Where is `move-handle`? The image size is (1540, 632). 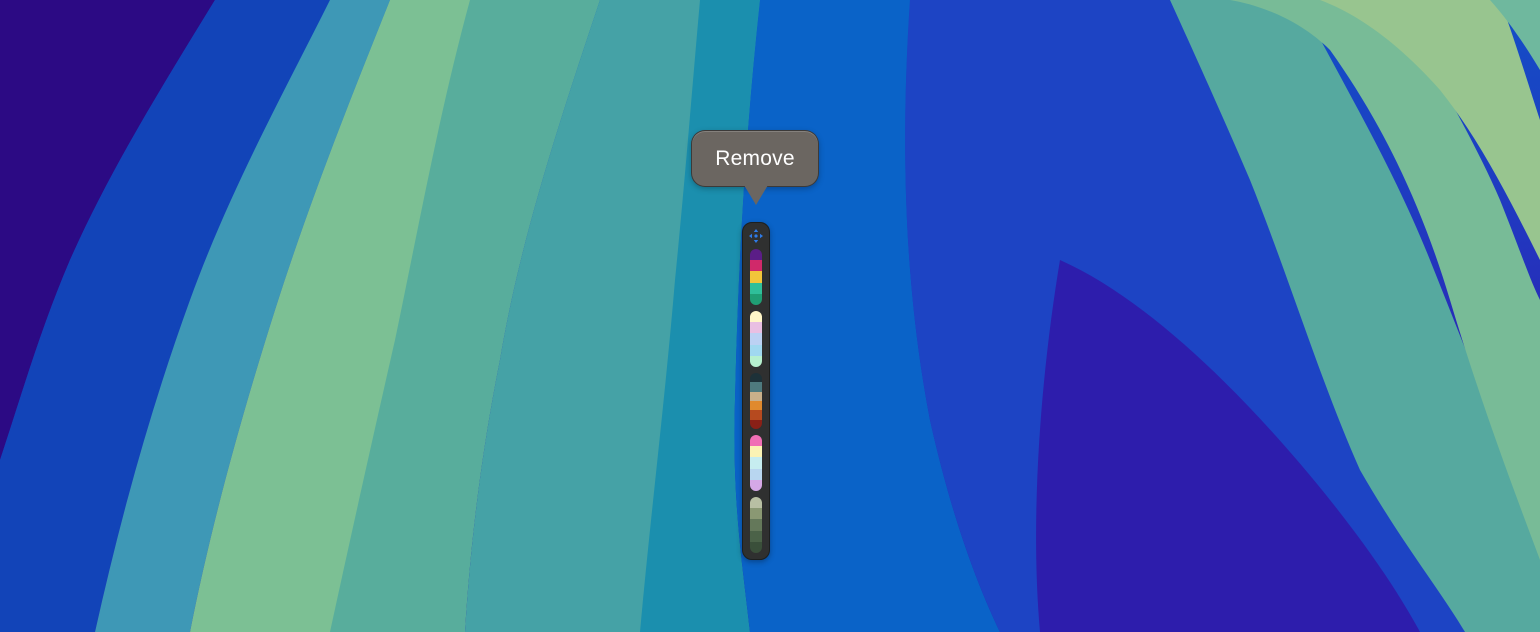 move-handle is located at coordinates (756, 236).